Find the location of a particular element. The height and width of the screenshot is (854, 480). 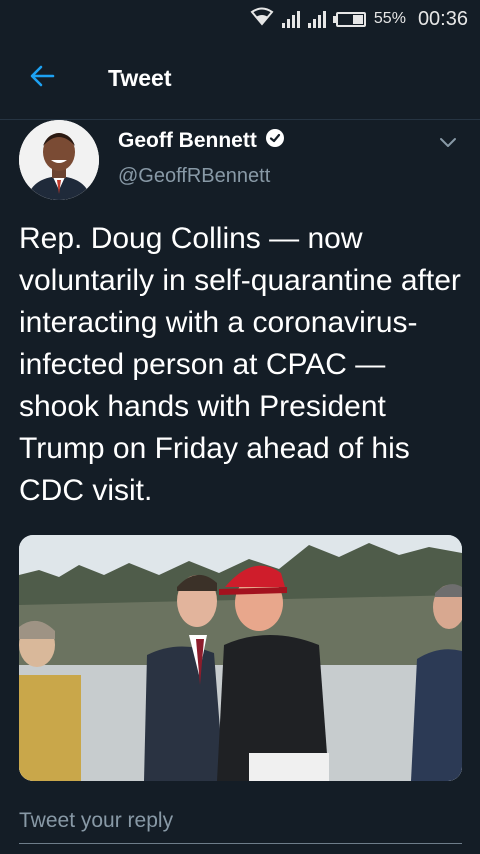

app-header: Tweet is located at coordinates (240, 79).